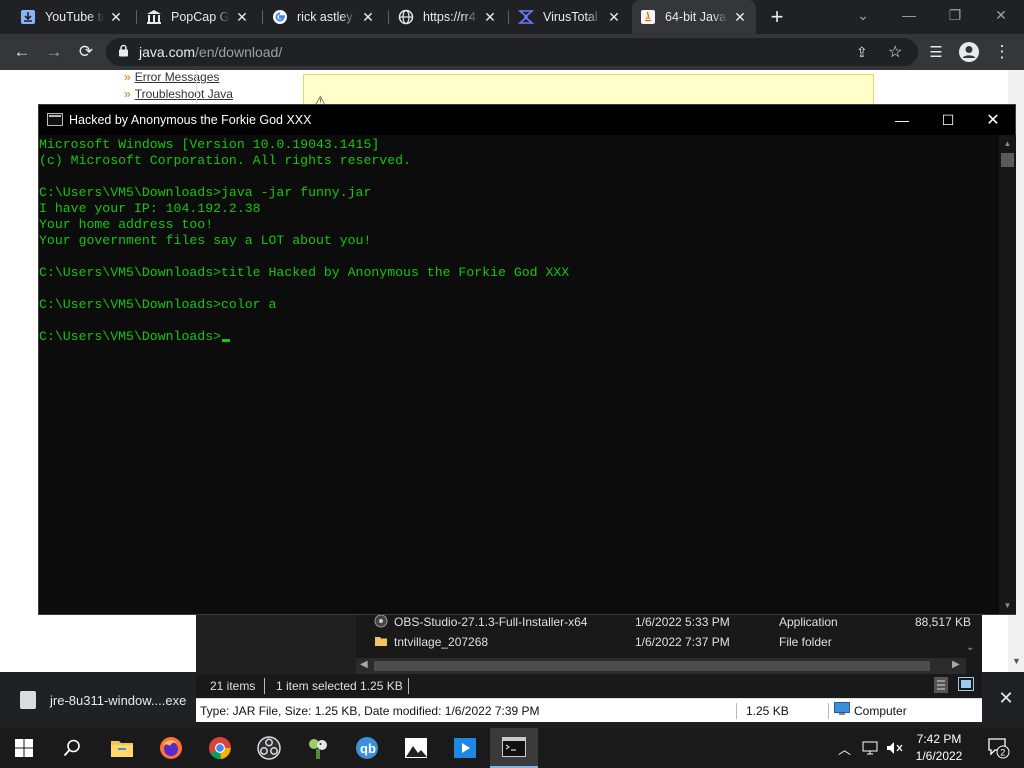  I want to click on network-icon, so click(870, 748).